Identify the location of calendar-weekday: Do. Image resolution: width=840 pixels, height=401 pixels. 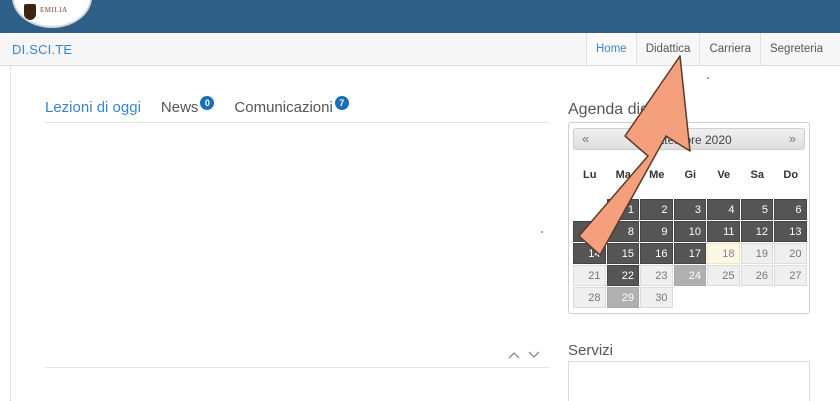
(791, 175).